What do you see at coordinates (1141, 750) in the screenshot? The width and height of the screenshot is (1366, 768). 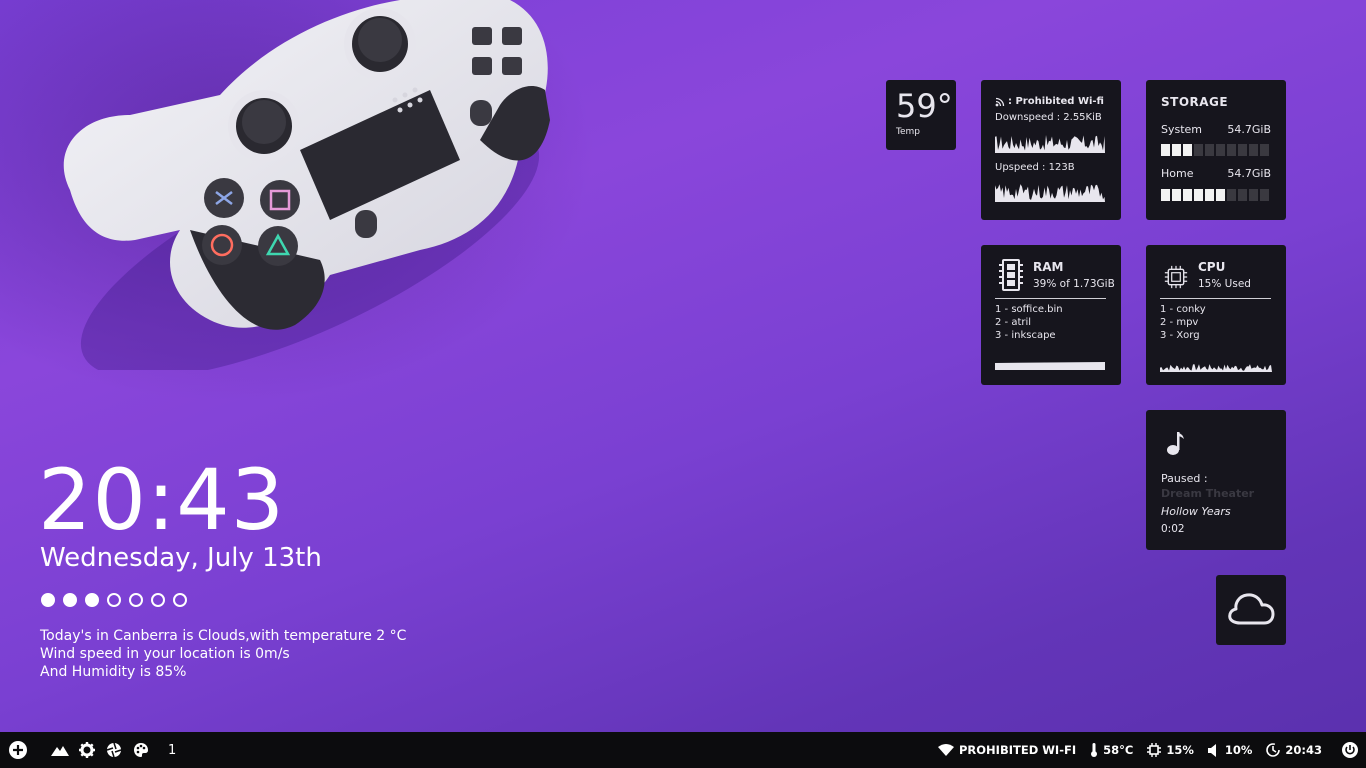 I see `taskbar-status: PROHIBITED WI-FI 58°C 15% 10% 20:43` at bounding box center [1141, 750].